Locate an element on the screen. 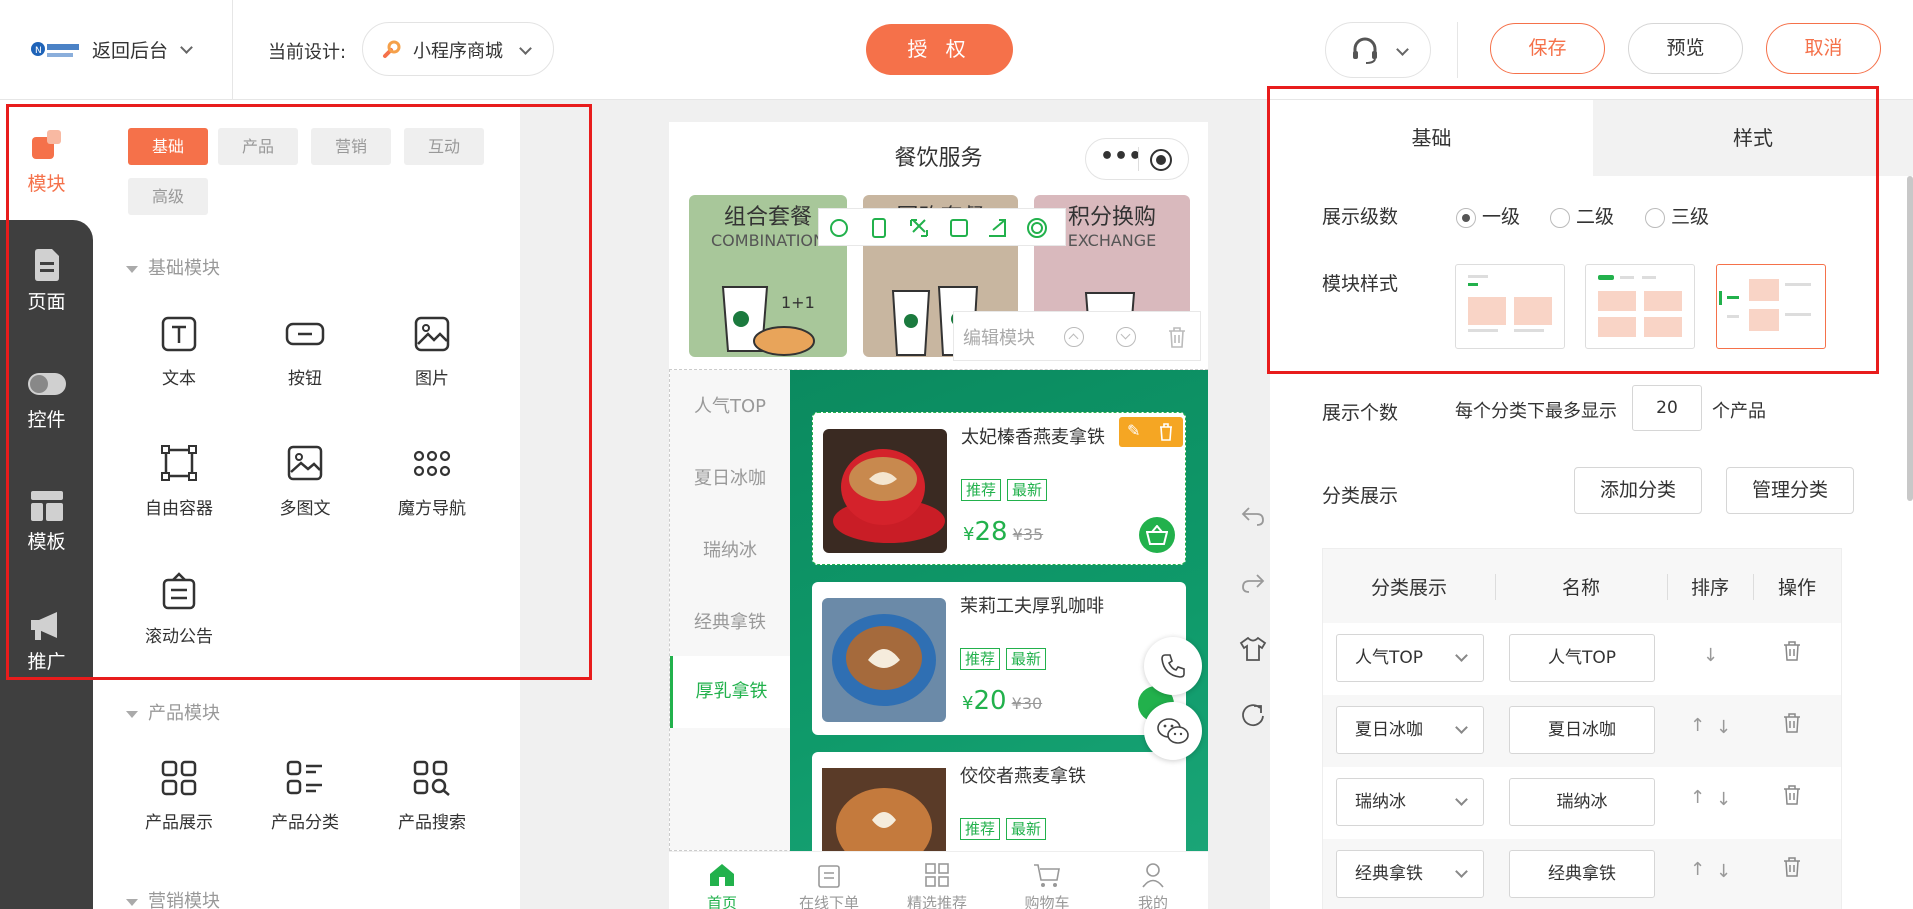 Image resolution: width=1913 pixels, height=909 pixels. category-item: 人气TOP is located at coordinates (730, 405).